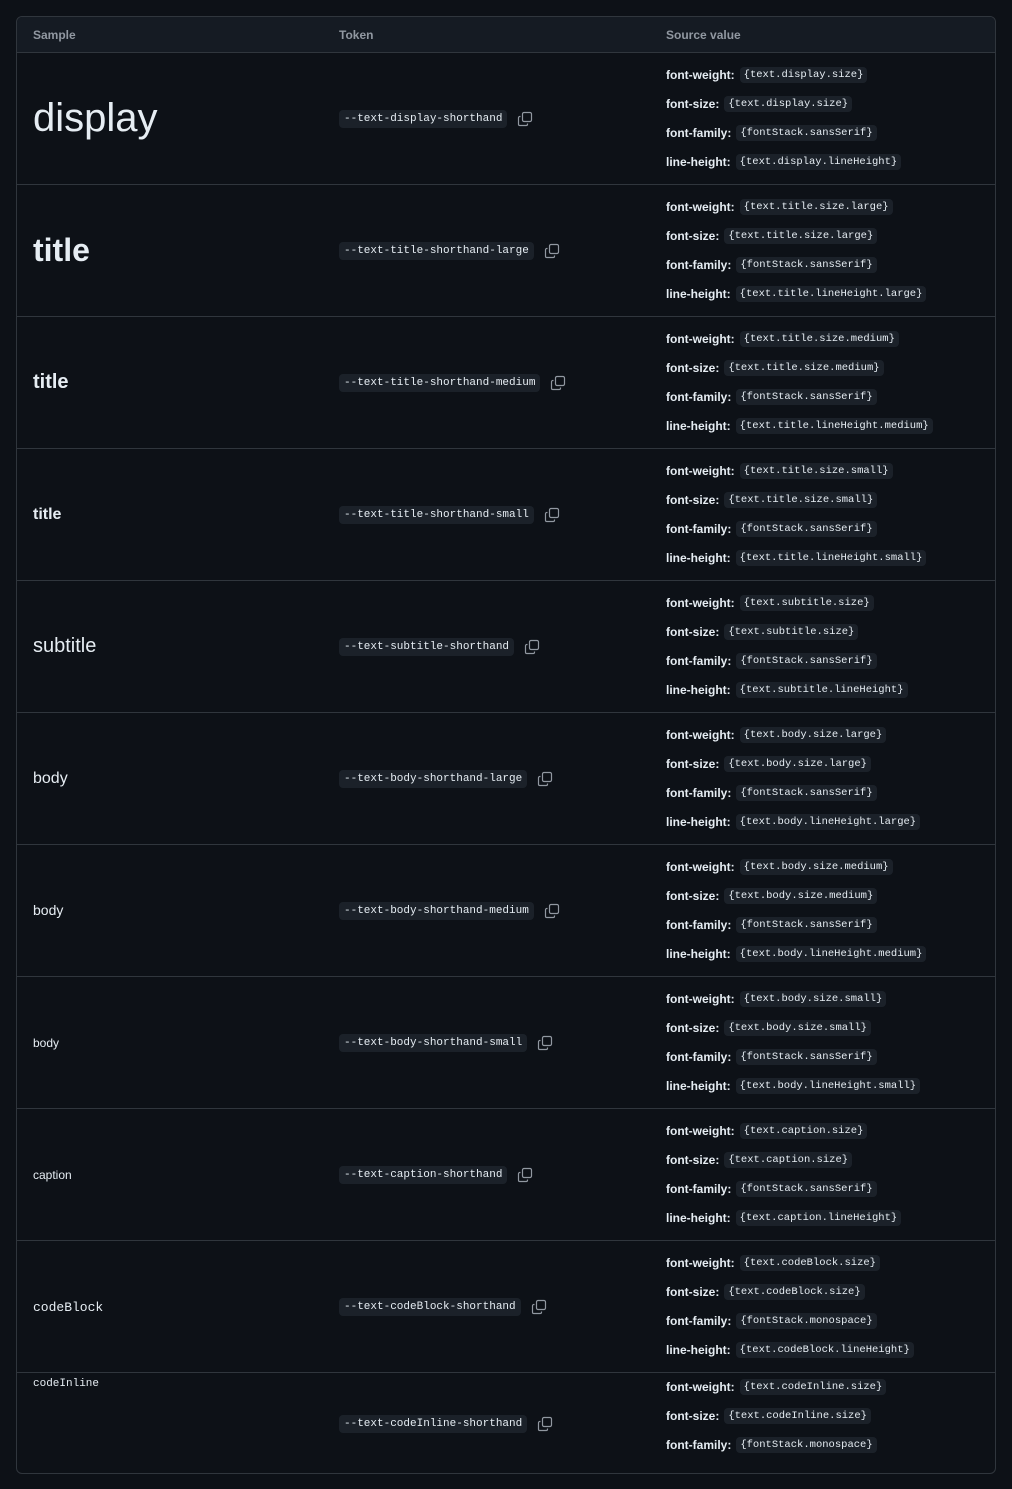  I want to click on source-reference-value: {text.codeBlock.size}, so click(809, 1263).